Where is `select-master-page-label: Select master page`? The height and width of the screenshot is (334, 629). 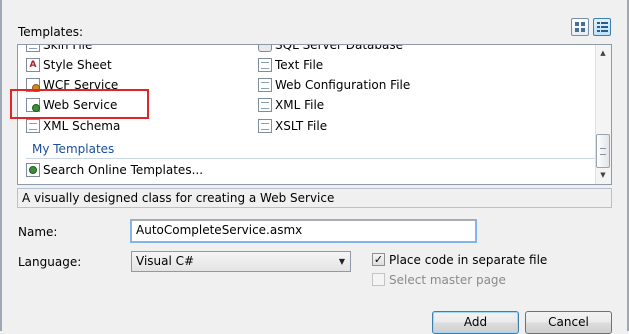 select-master-page-label: Select master page is located at coordinates (447, 280).